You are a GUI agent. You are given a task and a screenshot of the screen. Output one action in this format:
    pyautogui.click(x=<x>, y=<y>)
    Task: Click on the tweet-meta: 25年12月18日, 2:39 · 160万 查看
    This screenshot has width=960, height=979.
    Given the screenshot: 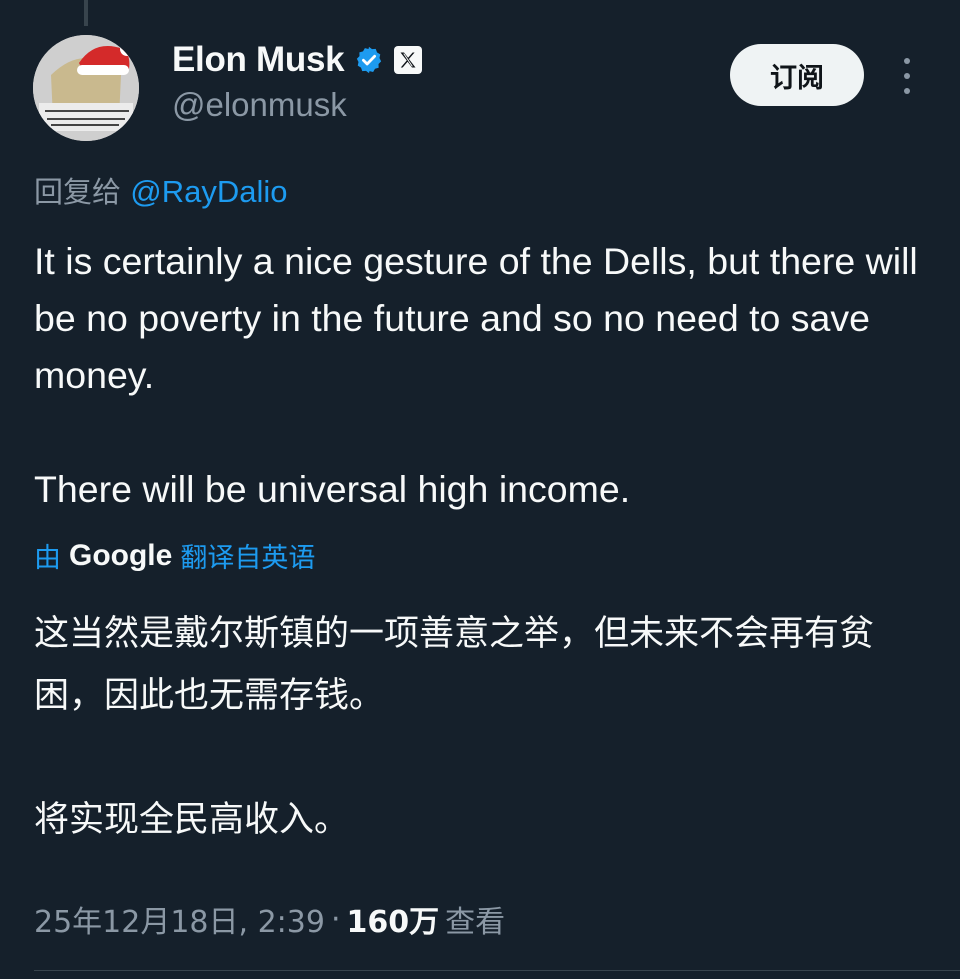 What is the action you would take?
    pyautogui.click(x=269, y=919)
    